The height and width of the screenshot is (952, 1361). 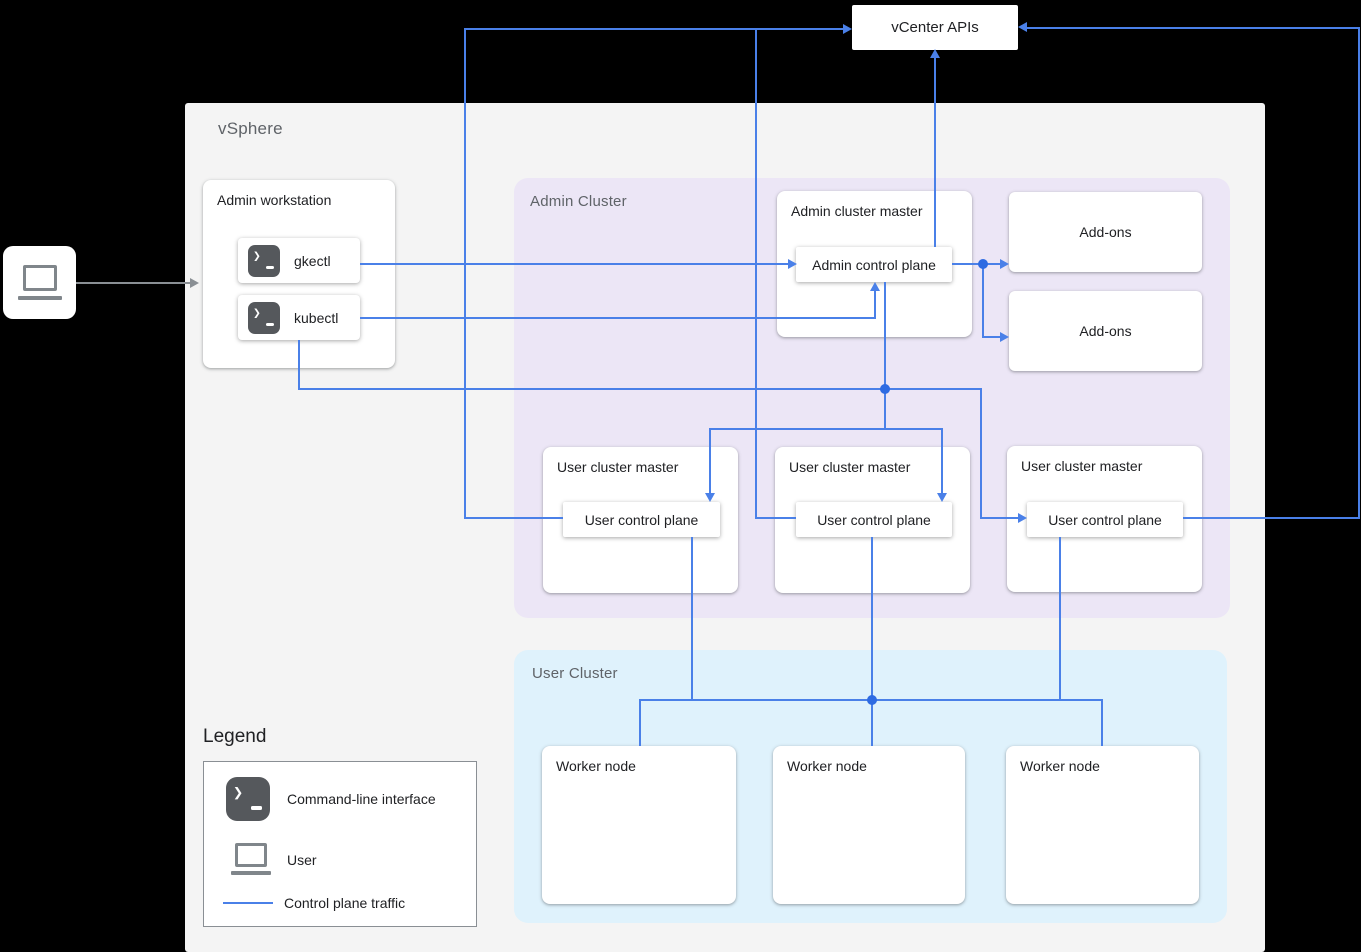 I want to click on junction-dot-workers, so click(x=872, y=700).